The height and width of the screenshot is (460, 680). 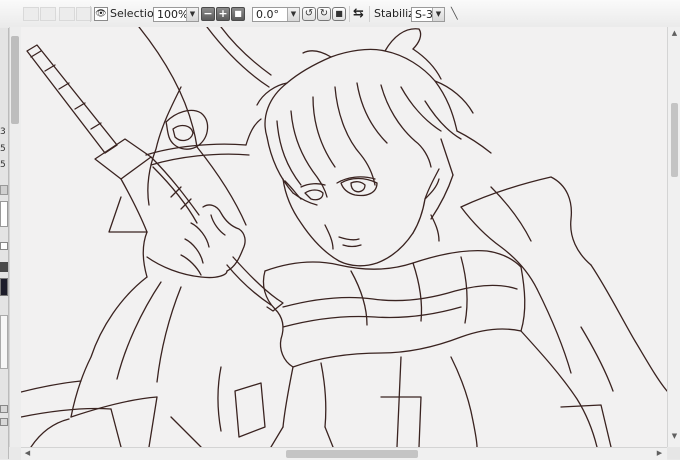 I want to click on face-lineart, so click(x=361, y=217).